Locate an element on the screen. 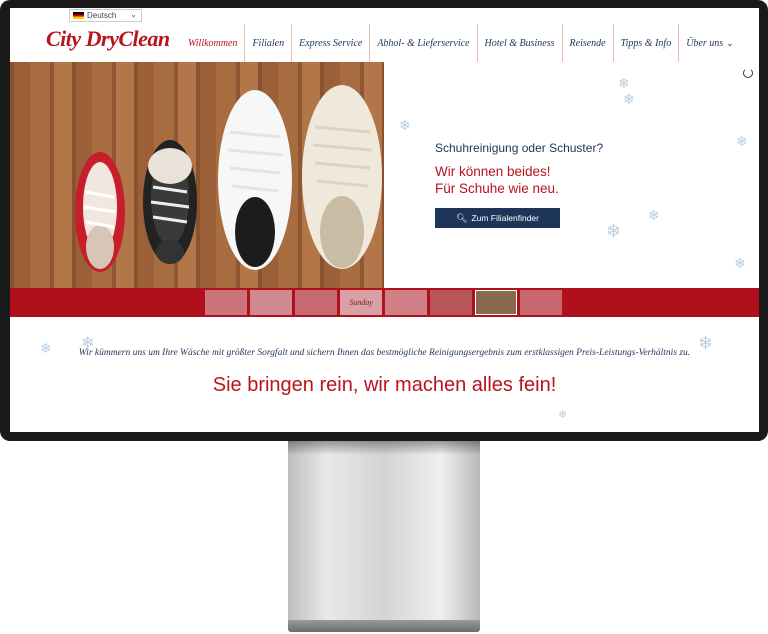 The image size is (768, 634). nav-item-ueber-uns-label: Über uns is located at coordinates (705, 43).